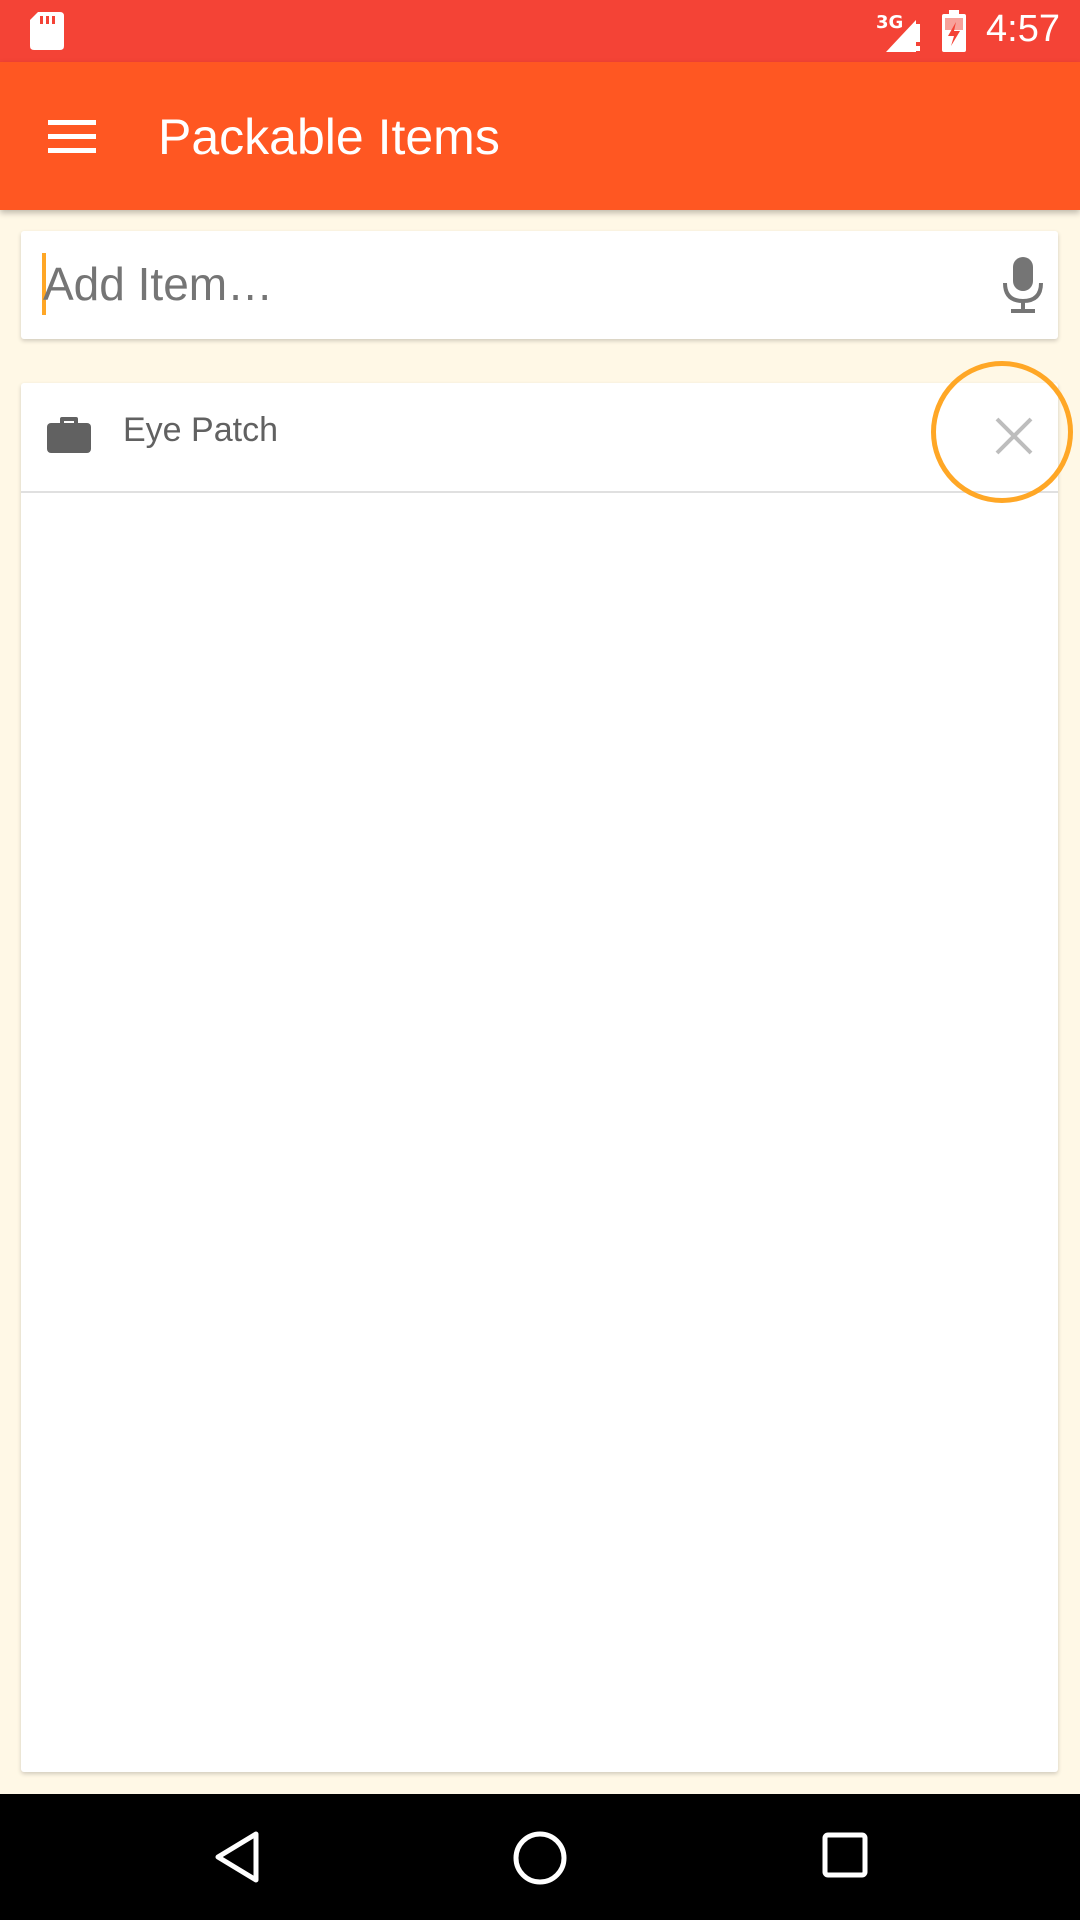 Image resolution: width=1080 pixels, height=1920 pixels. I want to click on item-label: Eye Patch, so click(200, 430).